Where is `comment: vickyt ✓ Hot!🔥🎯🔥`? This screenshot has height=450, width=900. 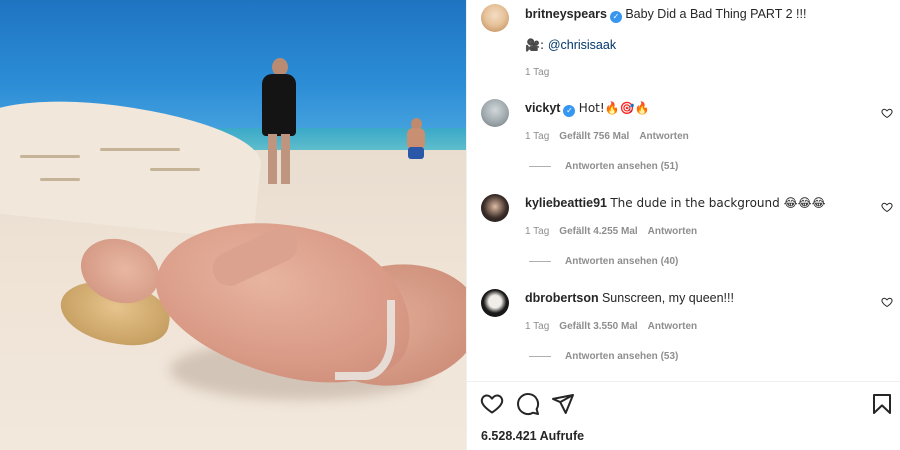
comment: vickyt ✓ Hot!🔥🎯🔥 is located at coordinates (587, 109).